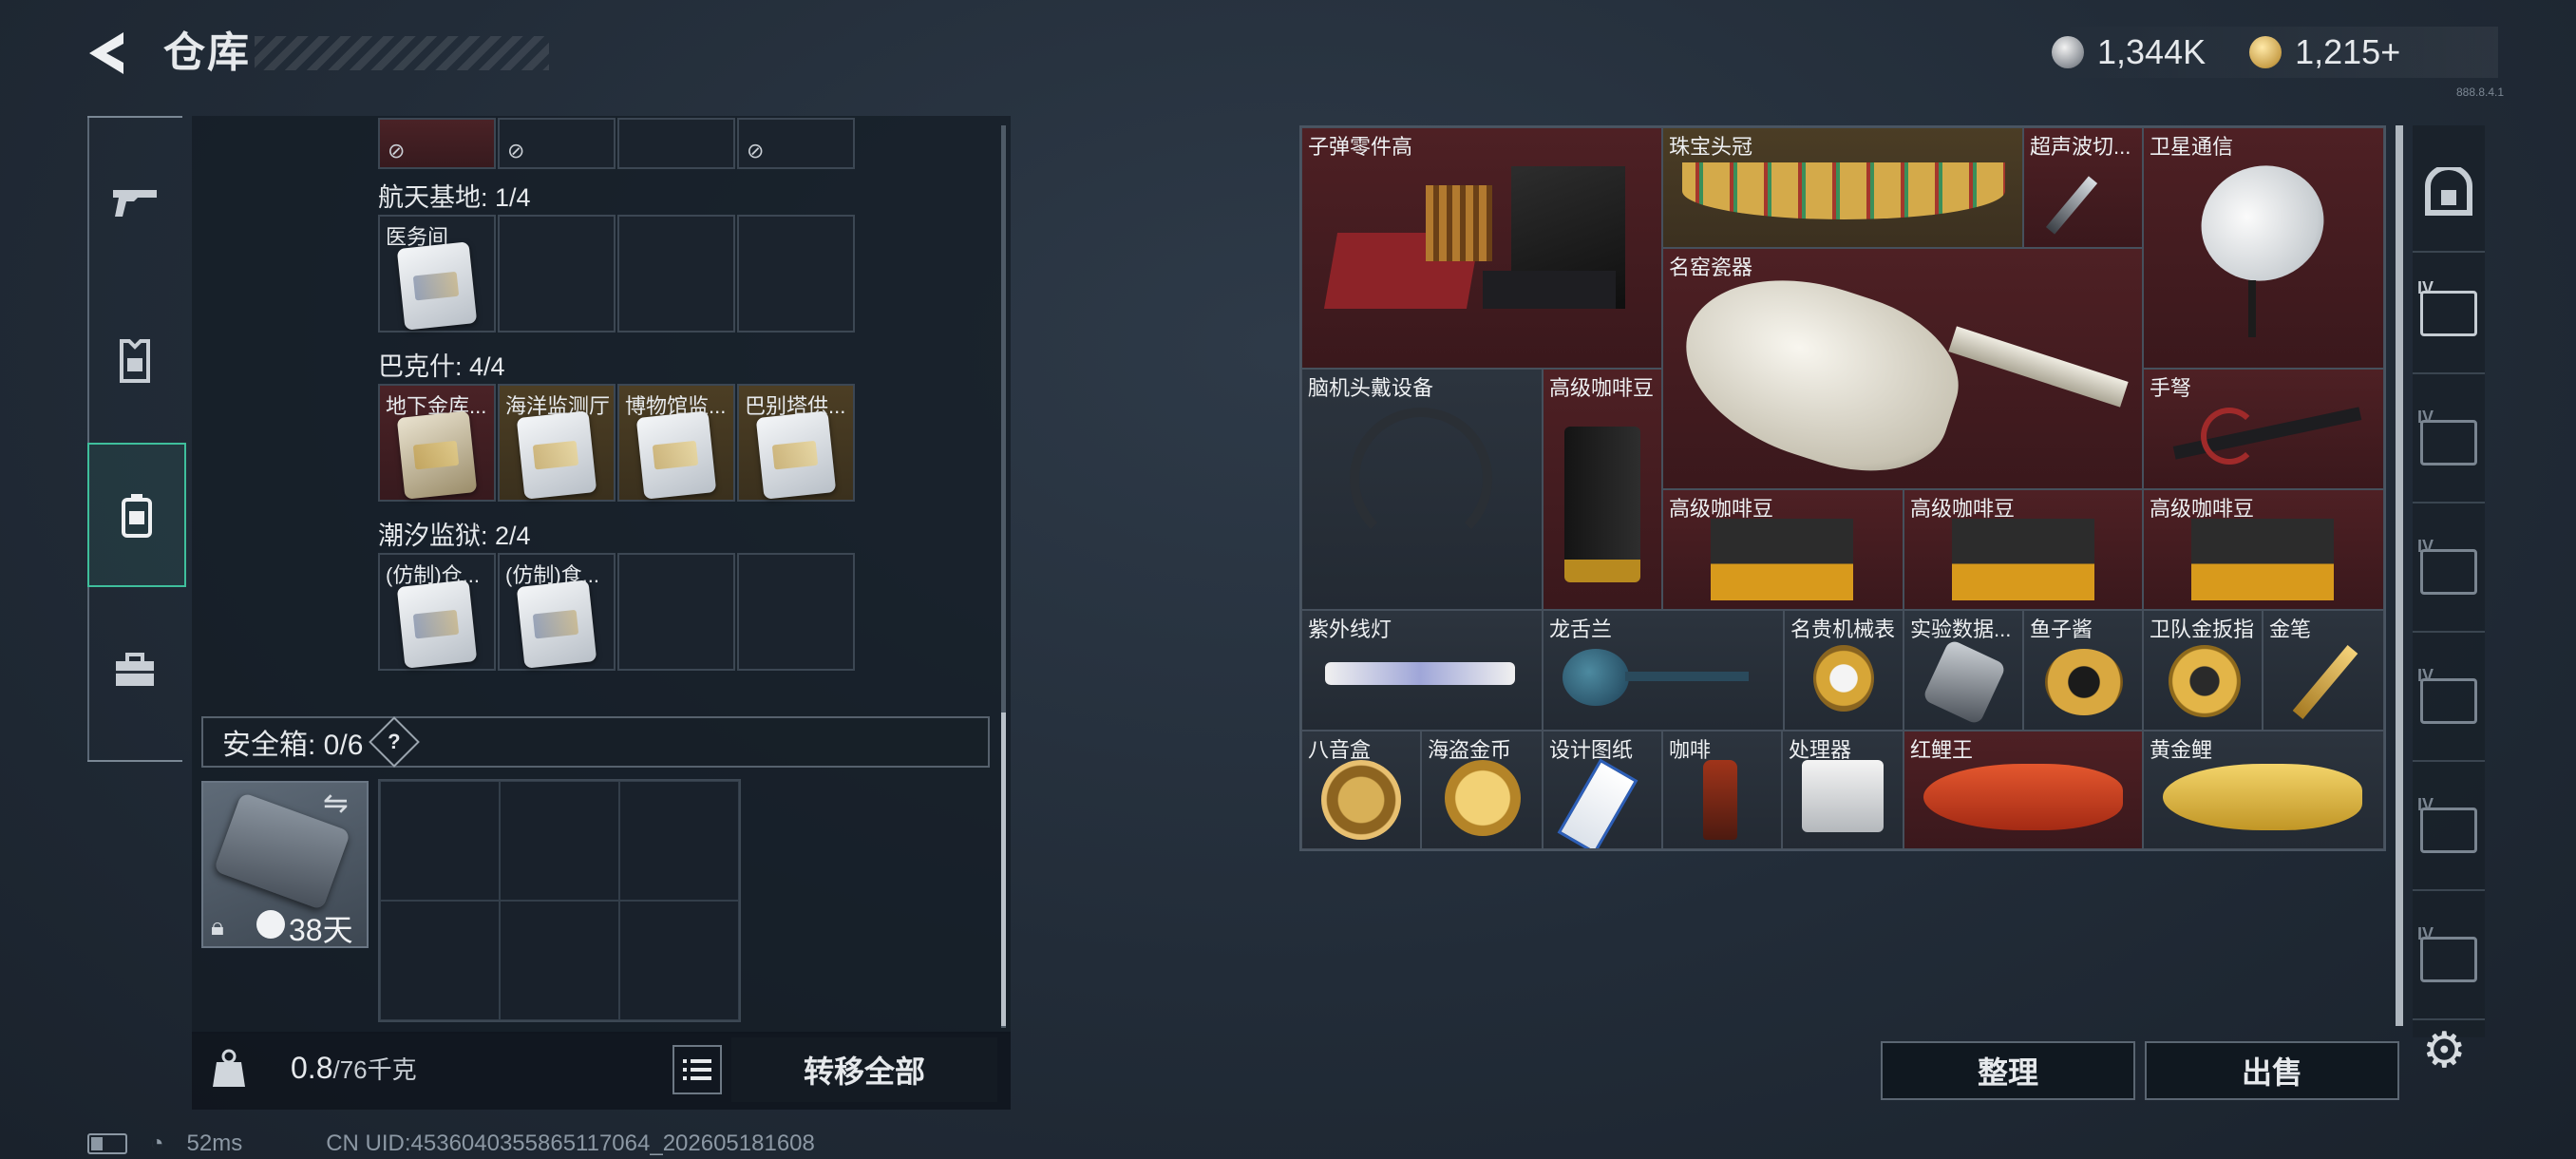 This screenshot has width=2576, height=1159. What do you see at coordinates (2023, 790) in the screenshot?
I see `stash-item: 红鲤王` at bounding box center [2023, 790].